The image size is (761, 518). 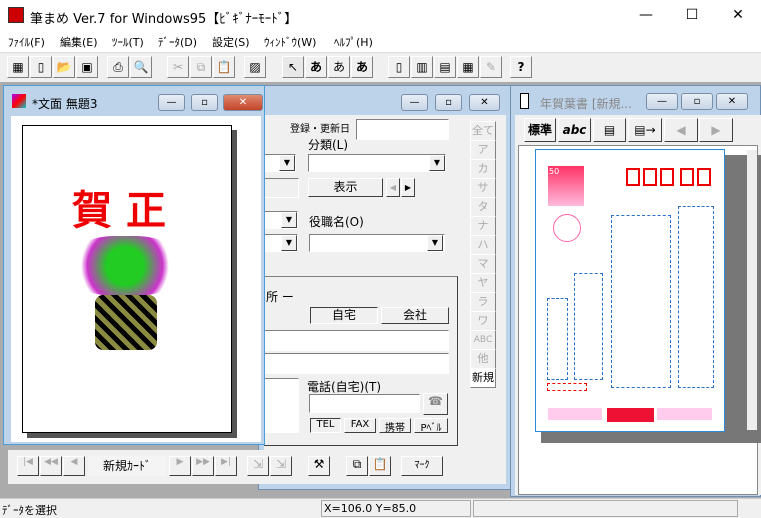 I want to click on mark-button: ﾏｰｸ, so click(x=422, y=466).